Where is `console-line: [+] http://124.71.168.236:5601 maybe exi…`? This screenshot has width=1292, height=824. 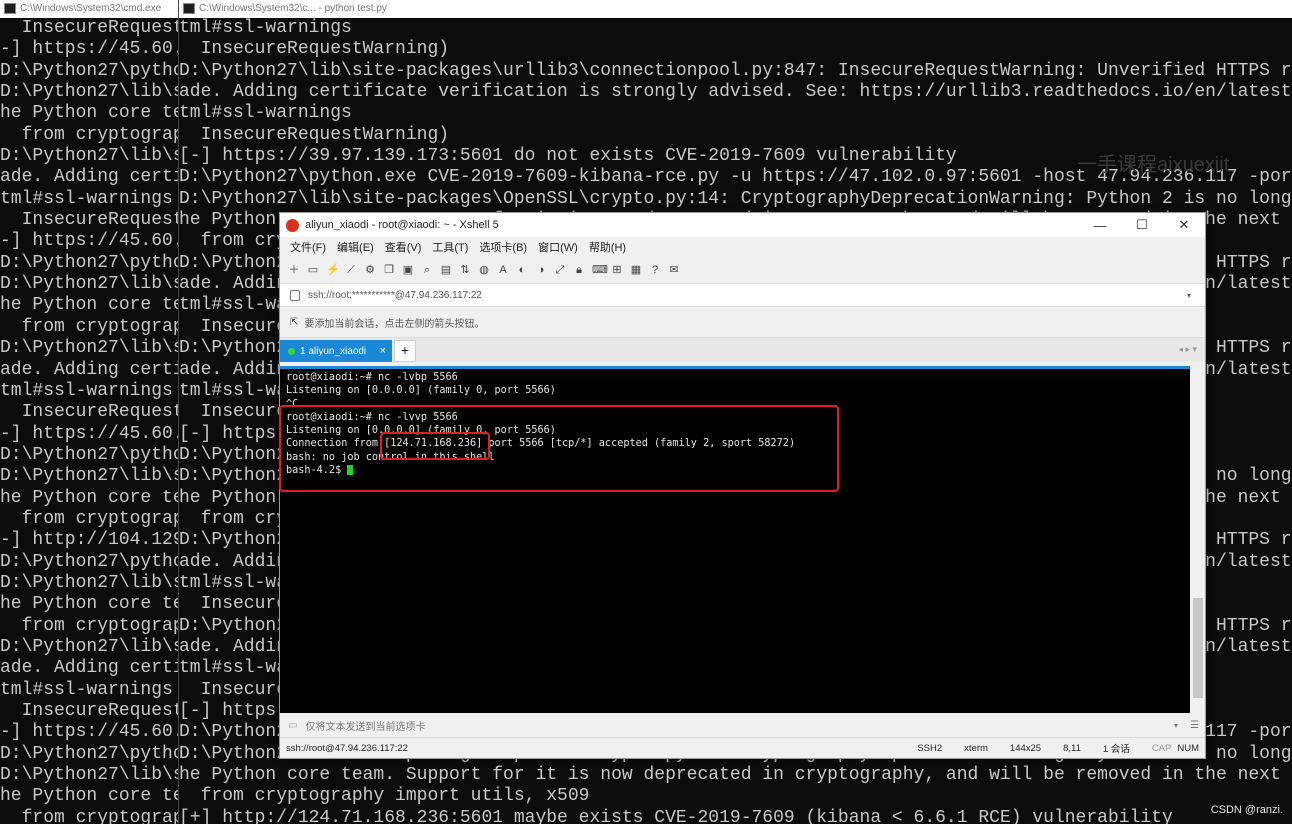
console-line: [+] http://124.71.168.236:5601 maybe exi… is located at coordinates (676, 815).